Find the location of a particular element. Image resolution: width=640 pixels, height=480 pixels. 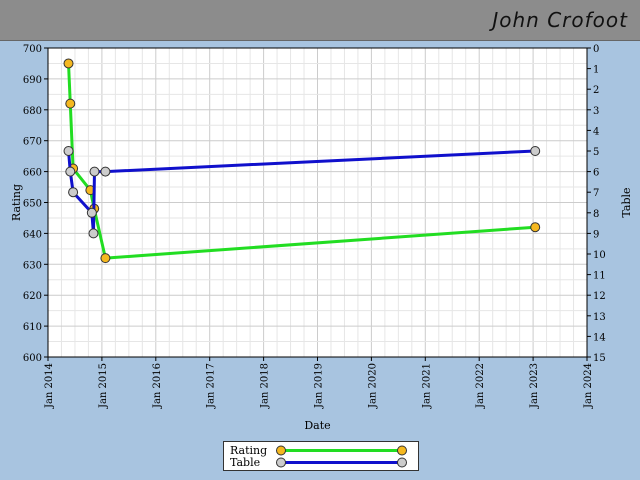

x-tick-label: Jan 2022 is located at coordinates (480, 386).